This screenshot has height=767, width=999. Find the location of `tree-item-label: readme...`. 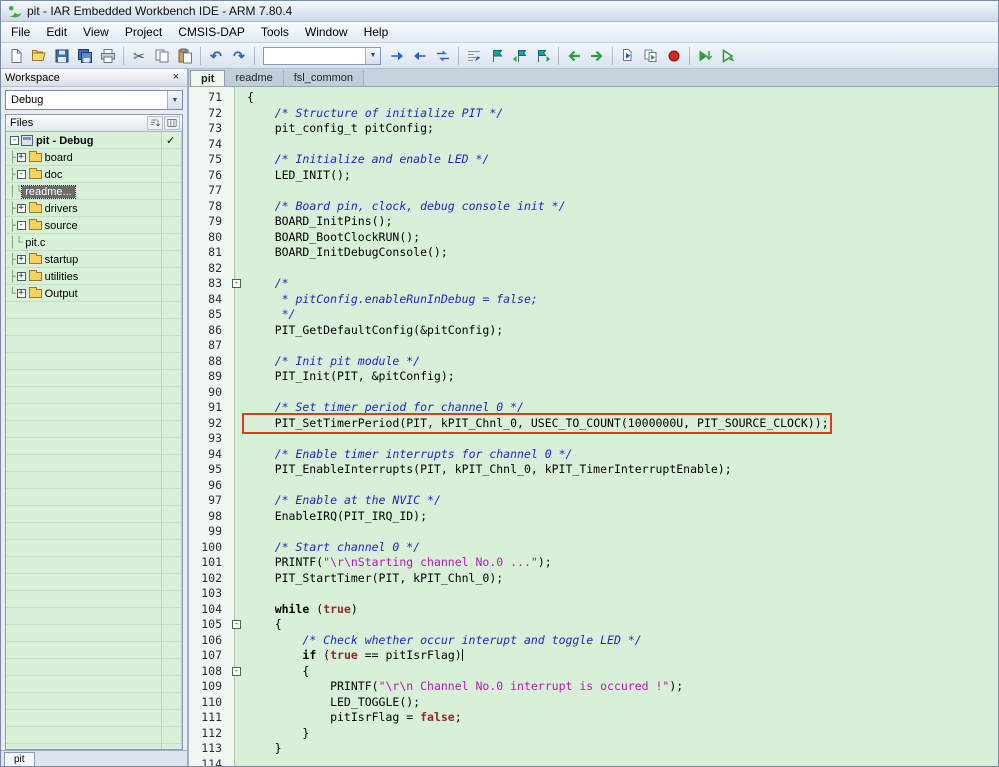

tree-item-label: readme... is located at coordinates (48, 191).